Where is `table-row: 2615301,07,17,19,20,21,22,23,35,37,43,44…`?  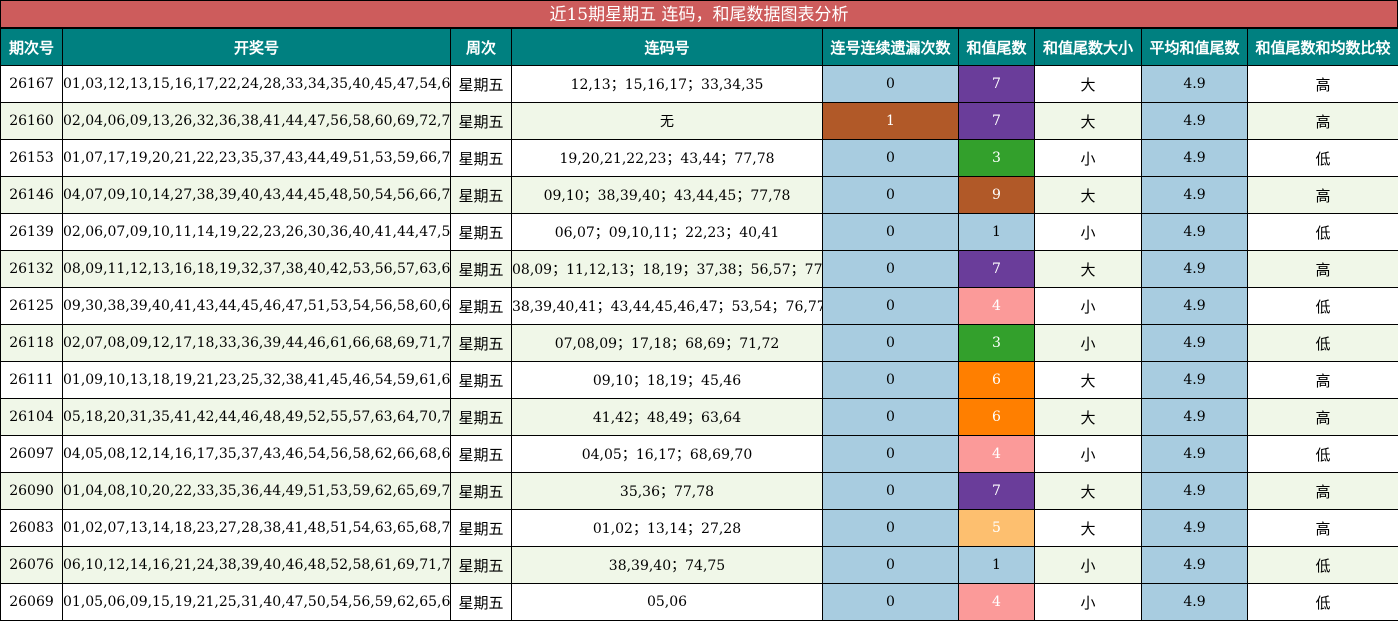 table-row: 2615301,07,17,19,20,21,22,23,35,37,43,44… is located at coordinates (699, 158).